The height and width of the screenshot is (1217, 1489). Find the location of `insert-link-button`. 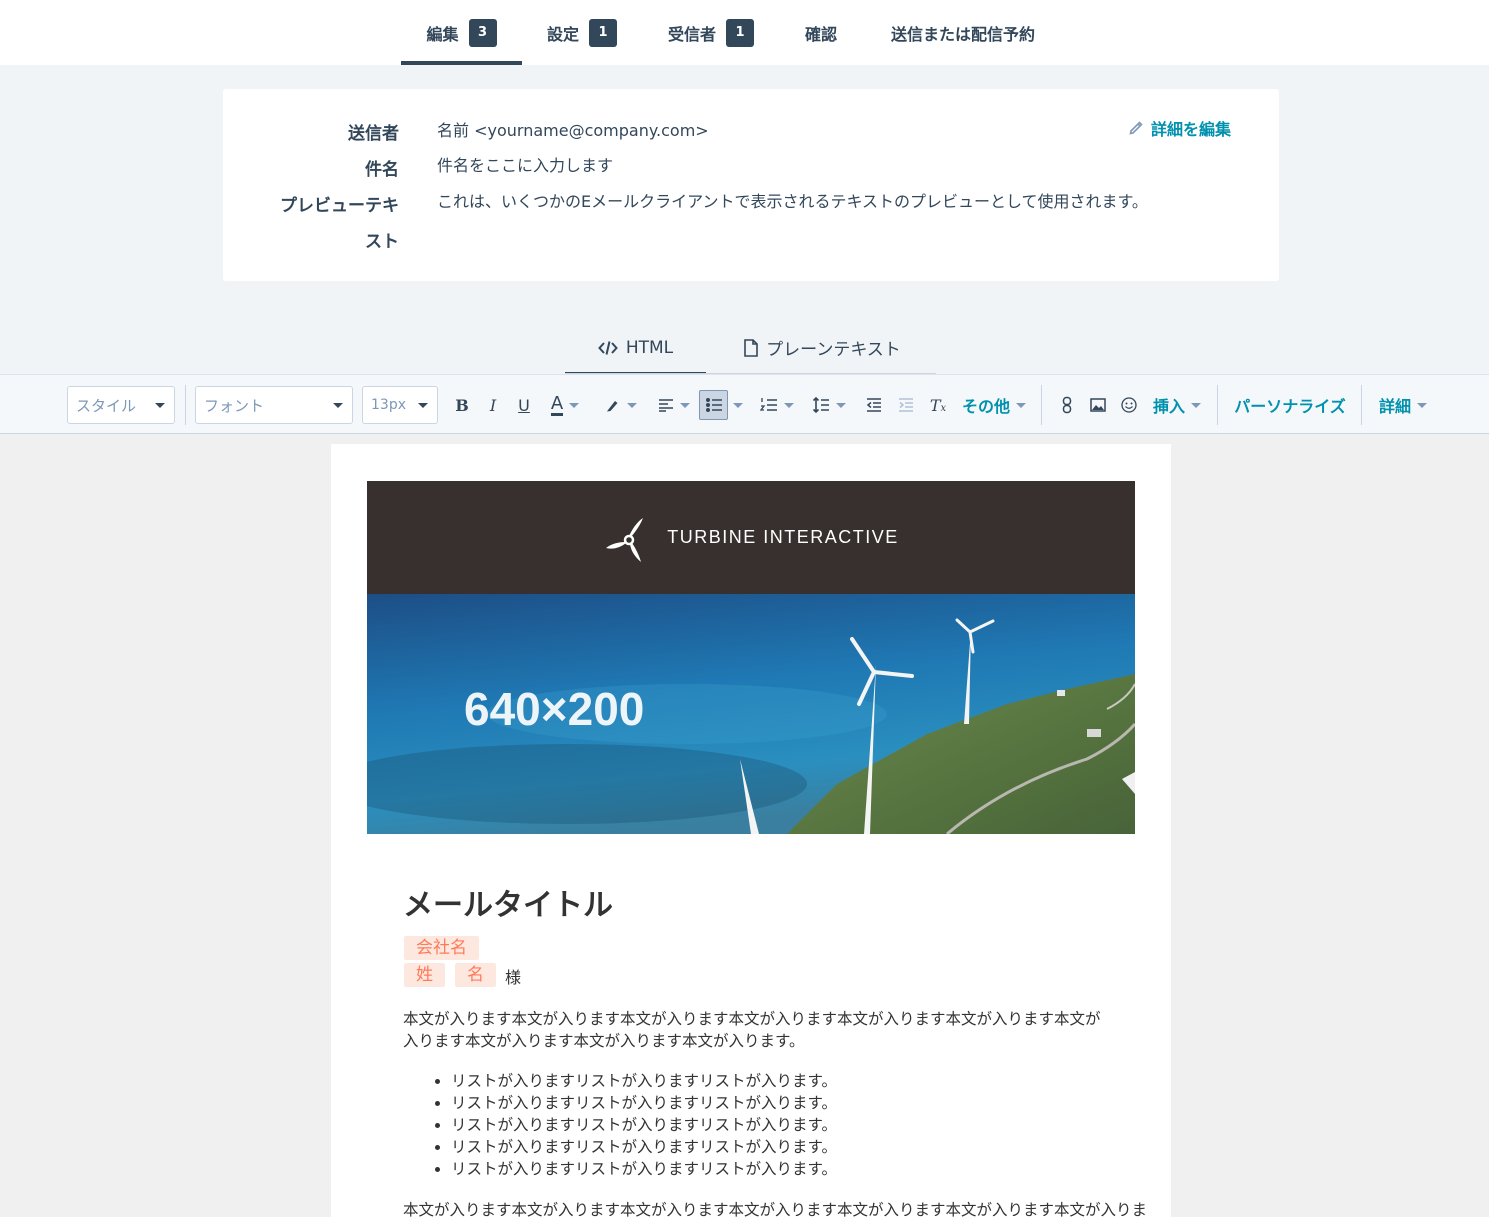

insert-link-button is located at coordinates (1067, 405).